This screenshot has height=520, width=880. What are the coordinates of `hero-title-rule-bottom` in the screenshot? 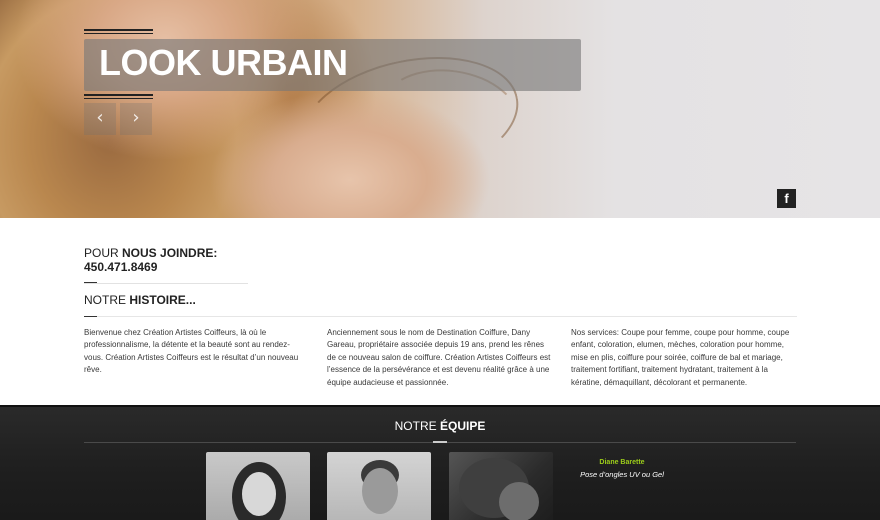 It's located at (118, 96).